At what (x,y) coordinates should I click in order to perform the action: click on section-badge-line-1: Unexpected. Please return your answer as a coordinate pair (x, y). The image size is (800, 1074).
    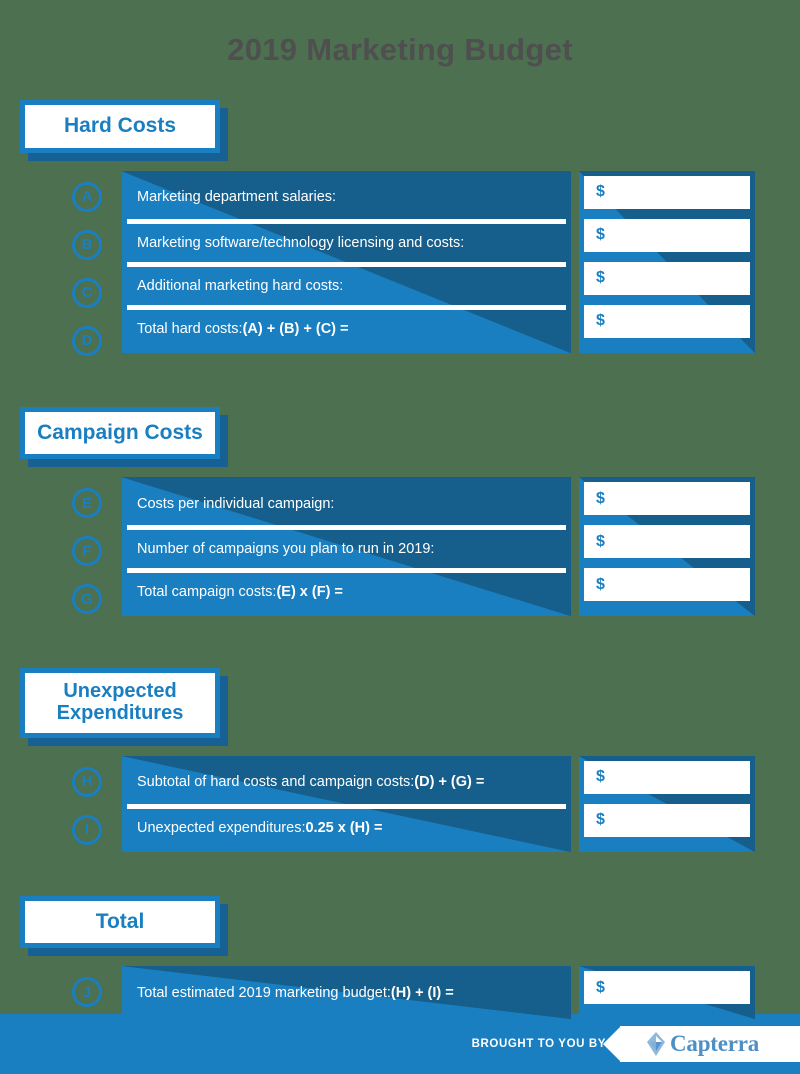
    Looking at the image, I should click on (120, 691).